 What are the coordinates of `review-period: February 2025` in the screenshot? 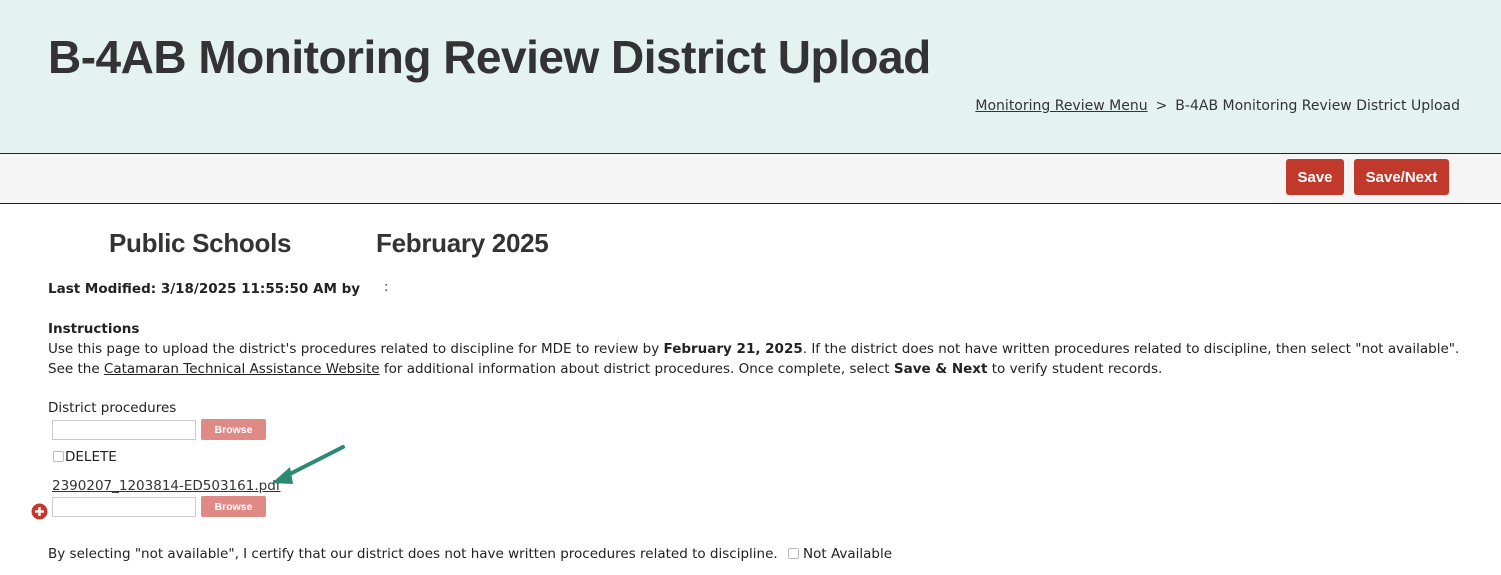 It's located at (462, 243).